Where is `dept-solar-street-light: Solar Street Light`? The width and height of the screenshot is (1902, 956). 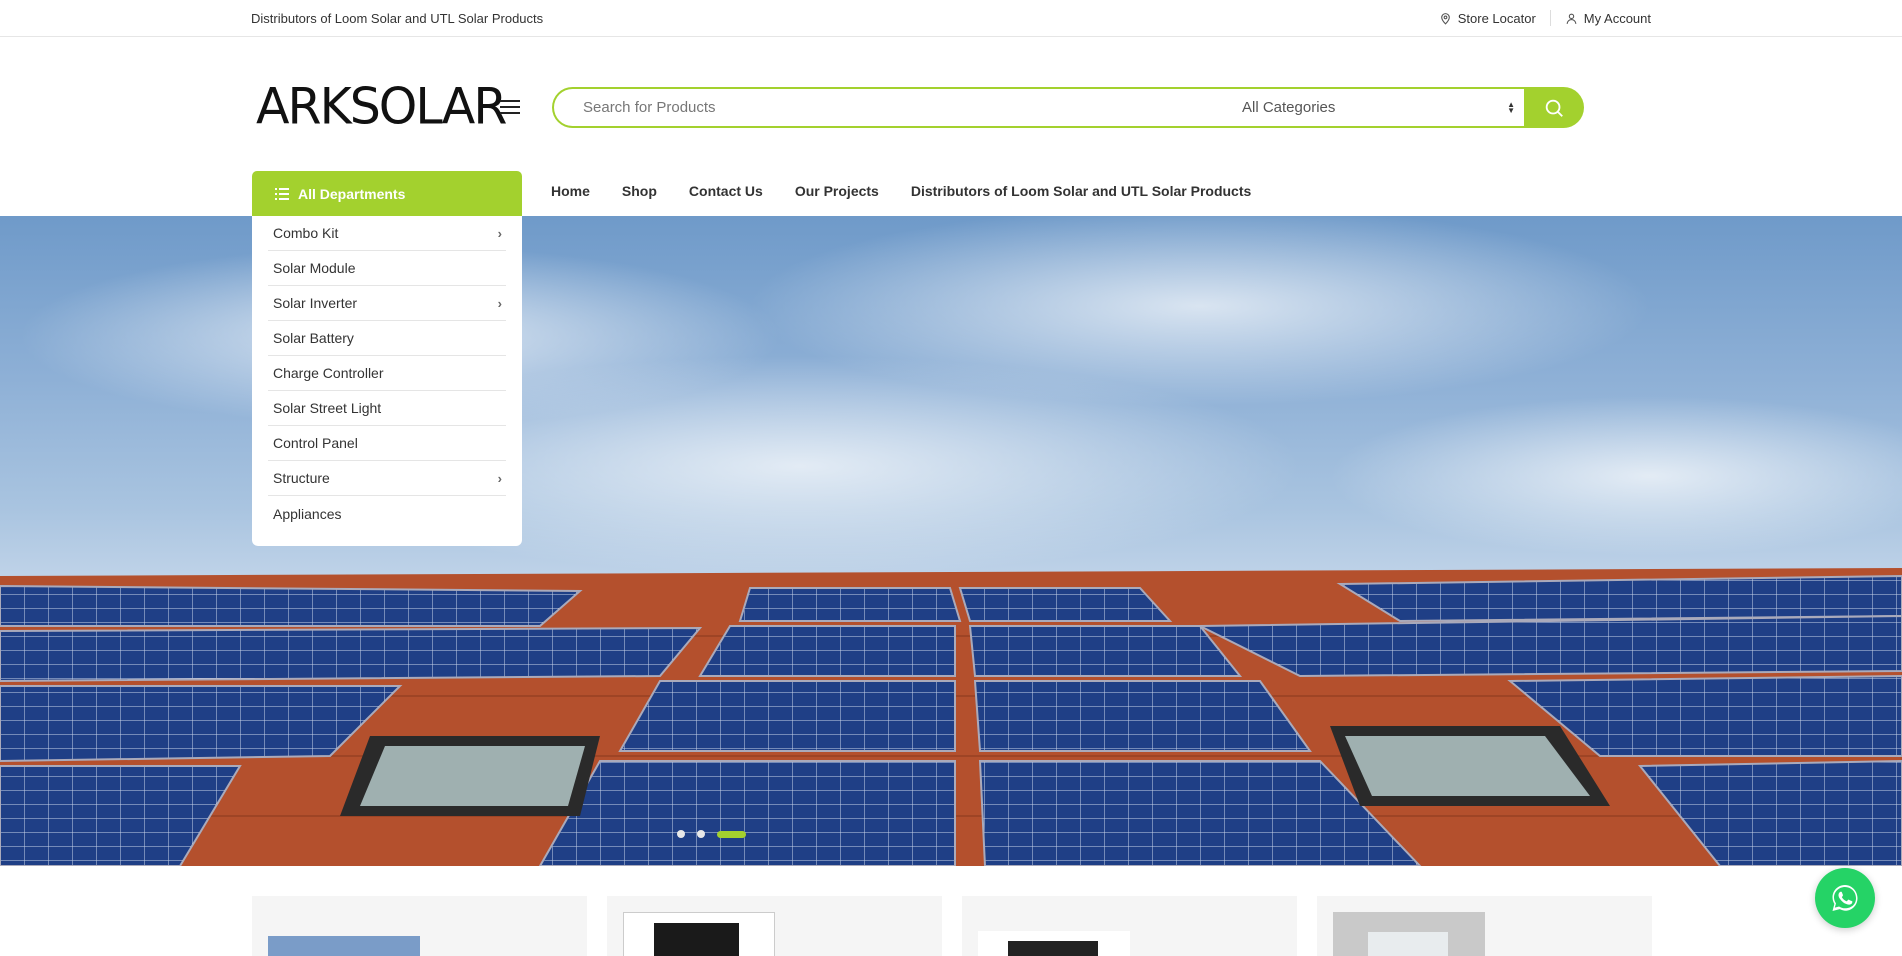 dept-solar-street-light: Solar Street Light is located at coordinates (387, 408).